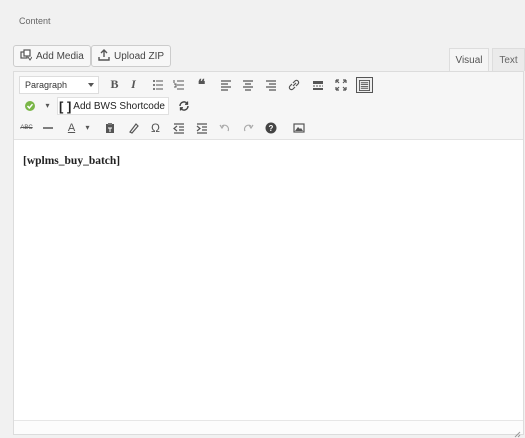 This screenshot has height=438, width=525. Describe the element at coordinates (340, 84) in the screenshot. I see `fullscreen-icon` at that location.